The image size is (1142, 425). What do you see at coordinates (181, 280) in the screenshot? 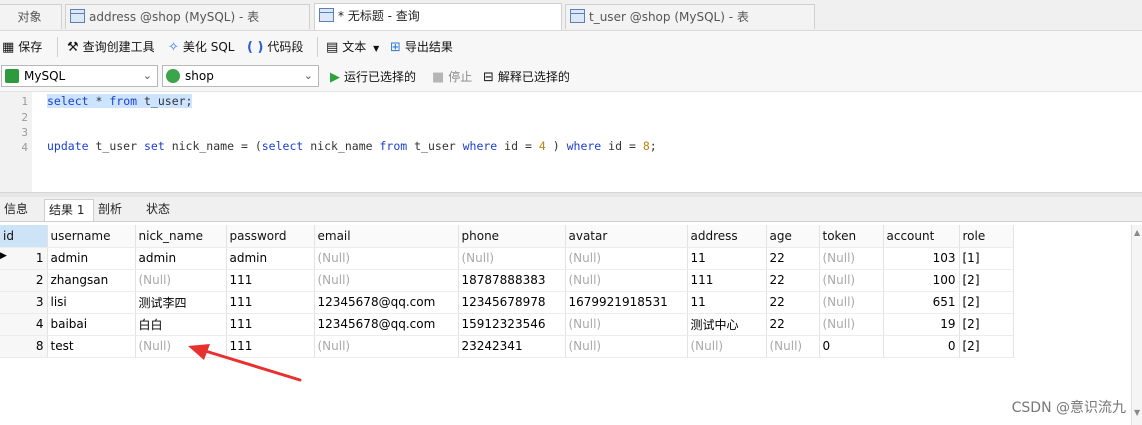
I see `cell-nick-name: (Null)` at bounding box center [181, 280].